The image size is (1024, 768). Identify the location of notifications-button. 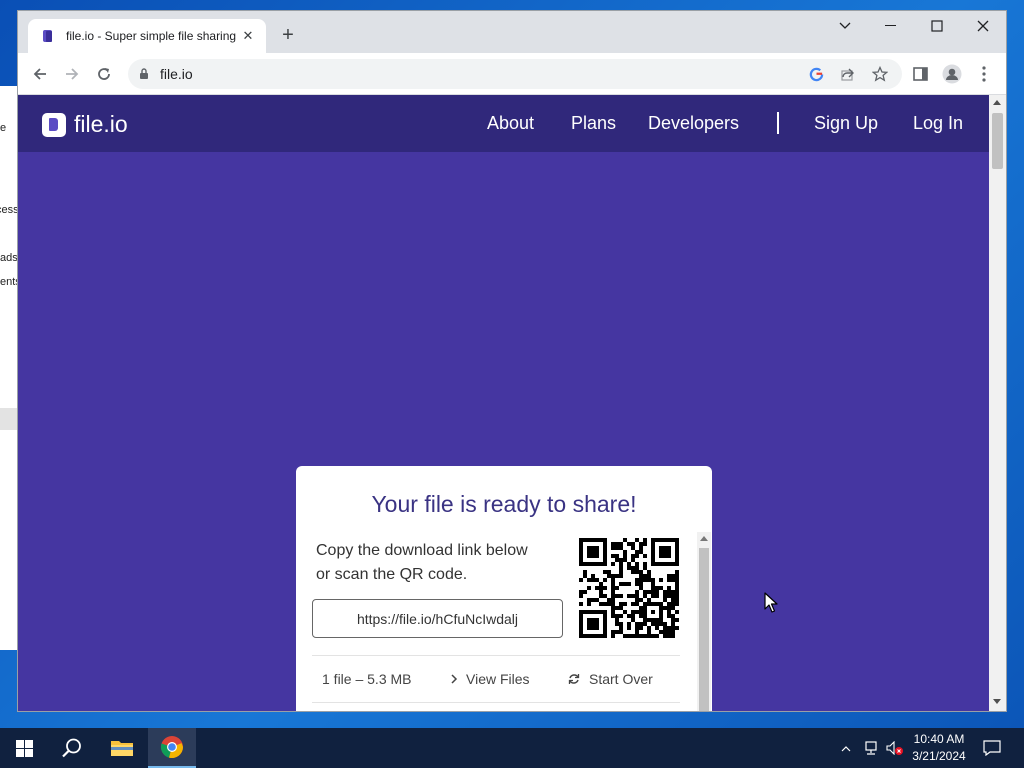
(992, 748).